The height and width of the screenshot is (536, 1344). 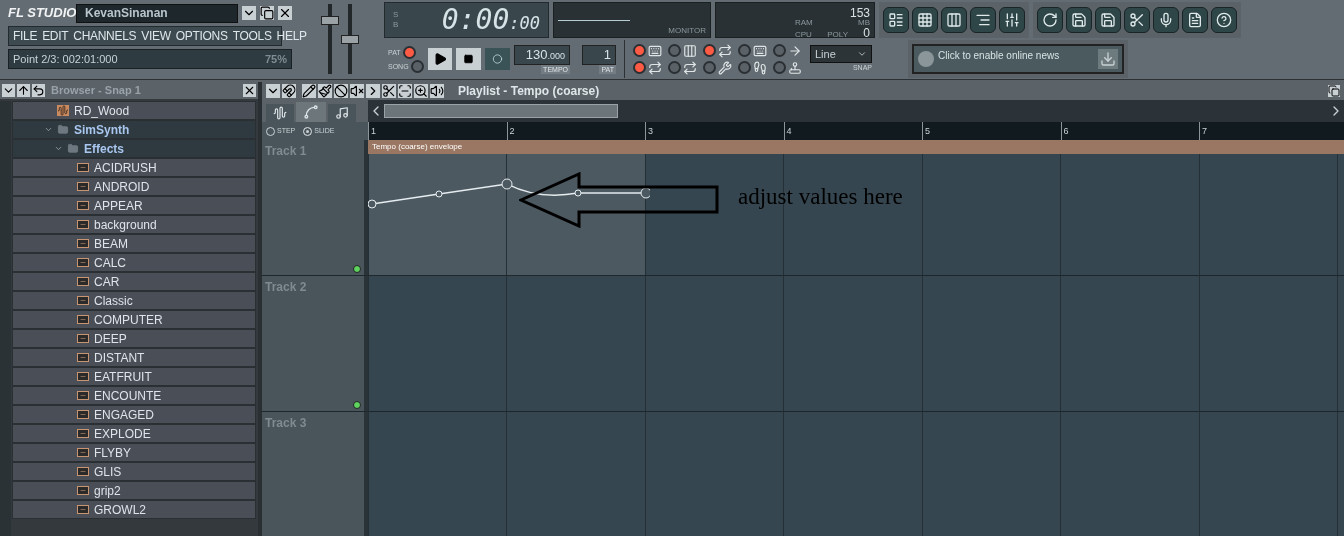 I want to click on file-name: ENGAGED, so click(x=124, y=414).